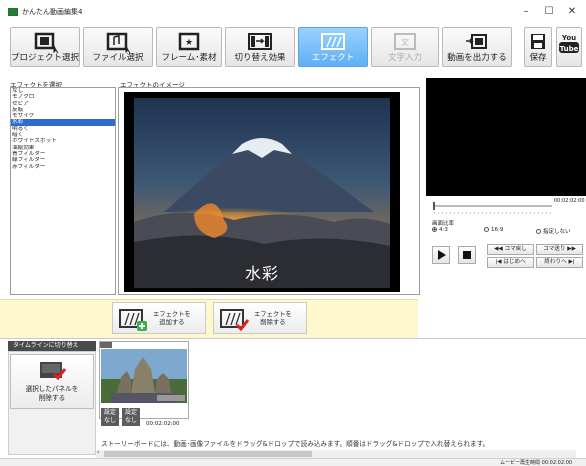 Image resolution: width=586 pixels, height=466 pixels. I want to click on frame-material-icon: ★, so click(189, 41).